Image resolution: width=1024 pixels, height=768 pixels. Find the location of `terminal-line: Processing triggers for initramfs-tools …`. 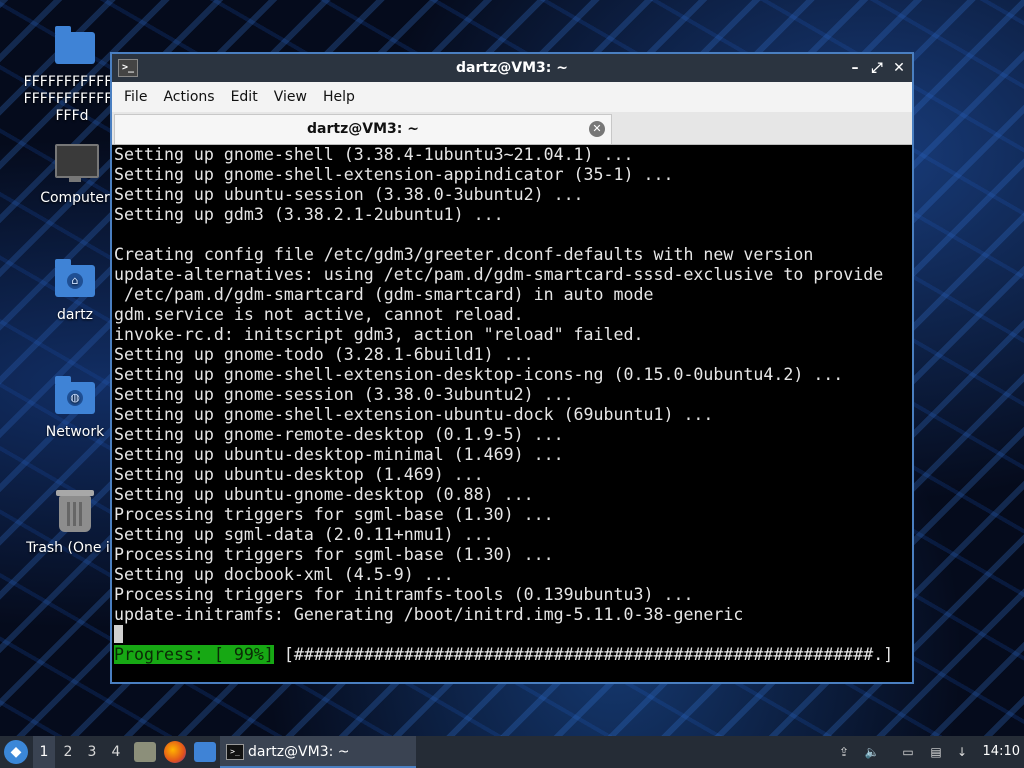

terminal-line: Processing triggers for initramfs-tools … is located at coordinates (404, 594).